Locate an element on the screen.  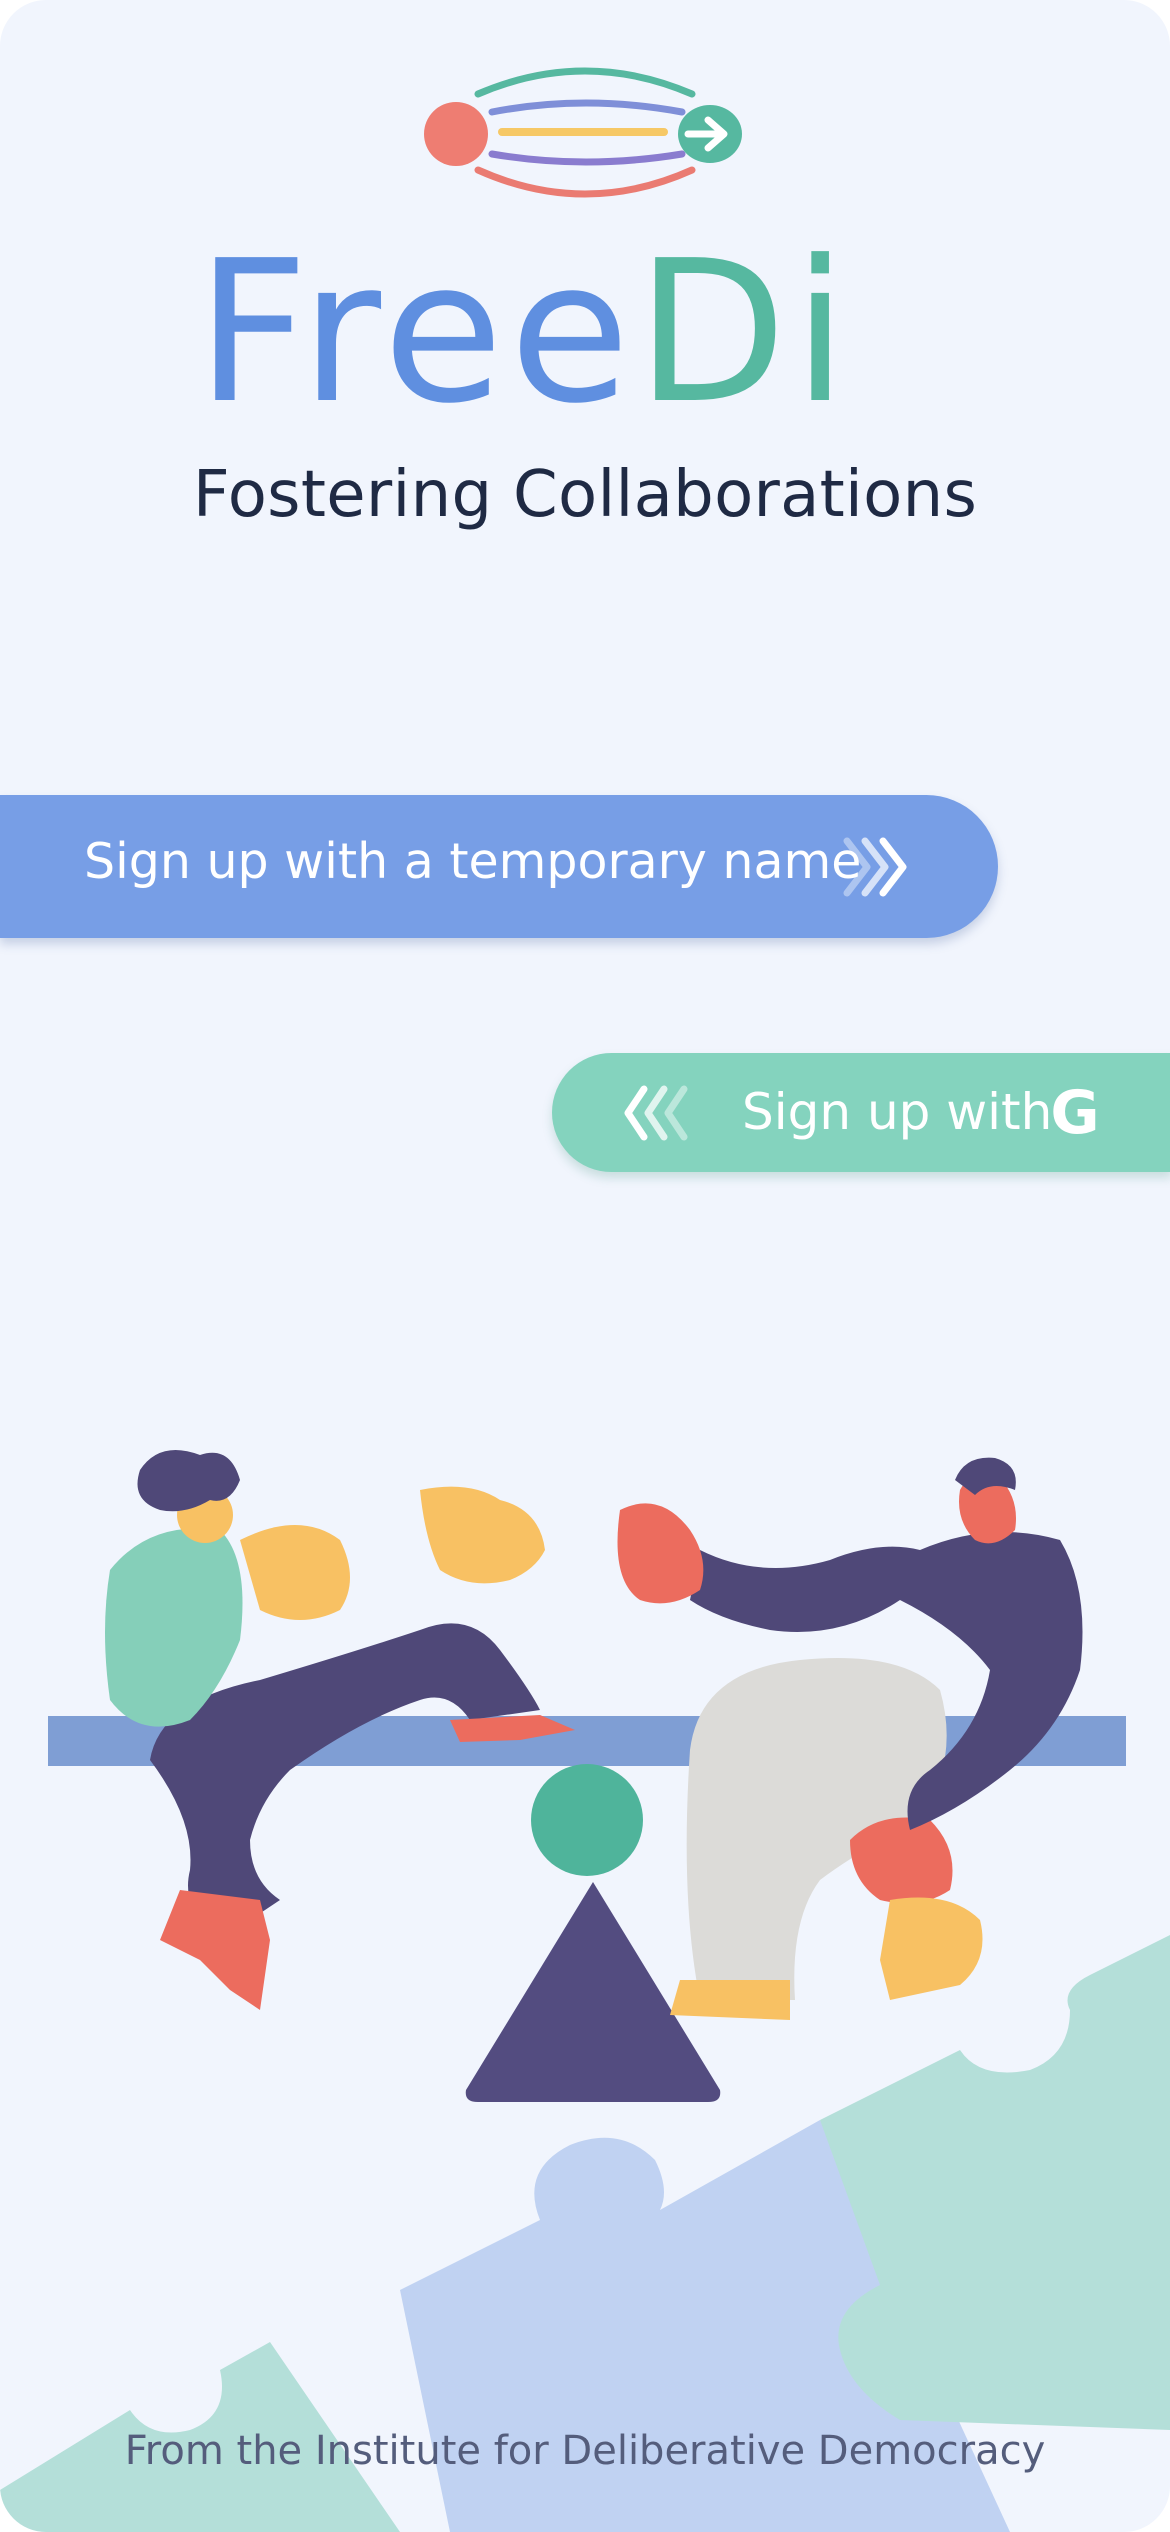
google-logo-letter: G is located at coordinates (1074, 1112).